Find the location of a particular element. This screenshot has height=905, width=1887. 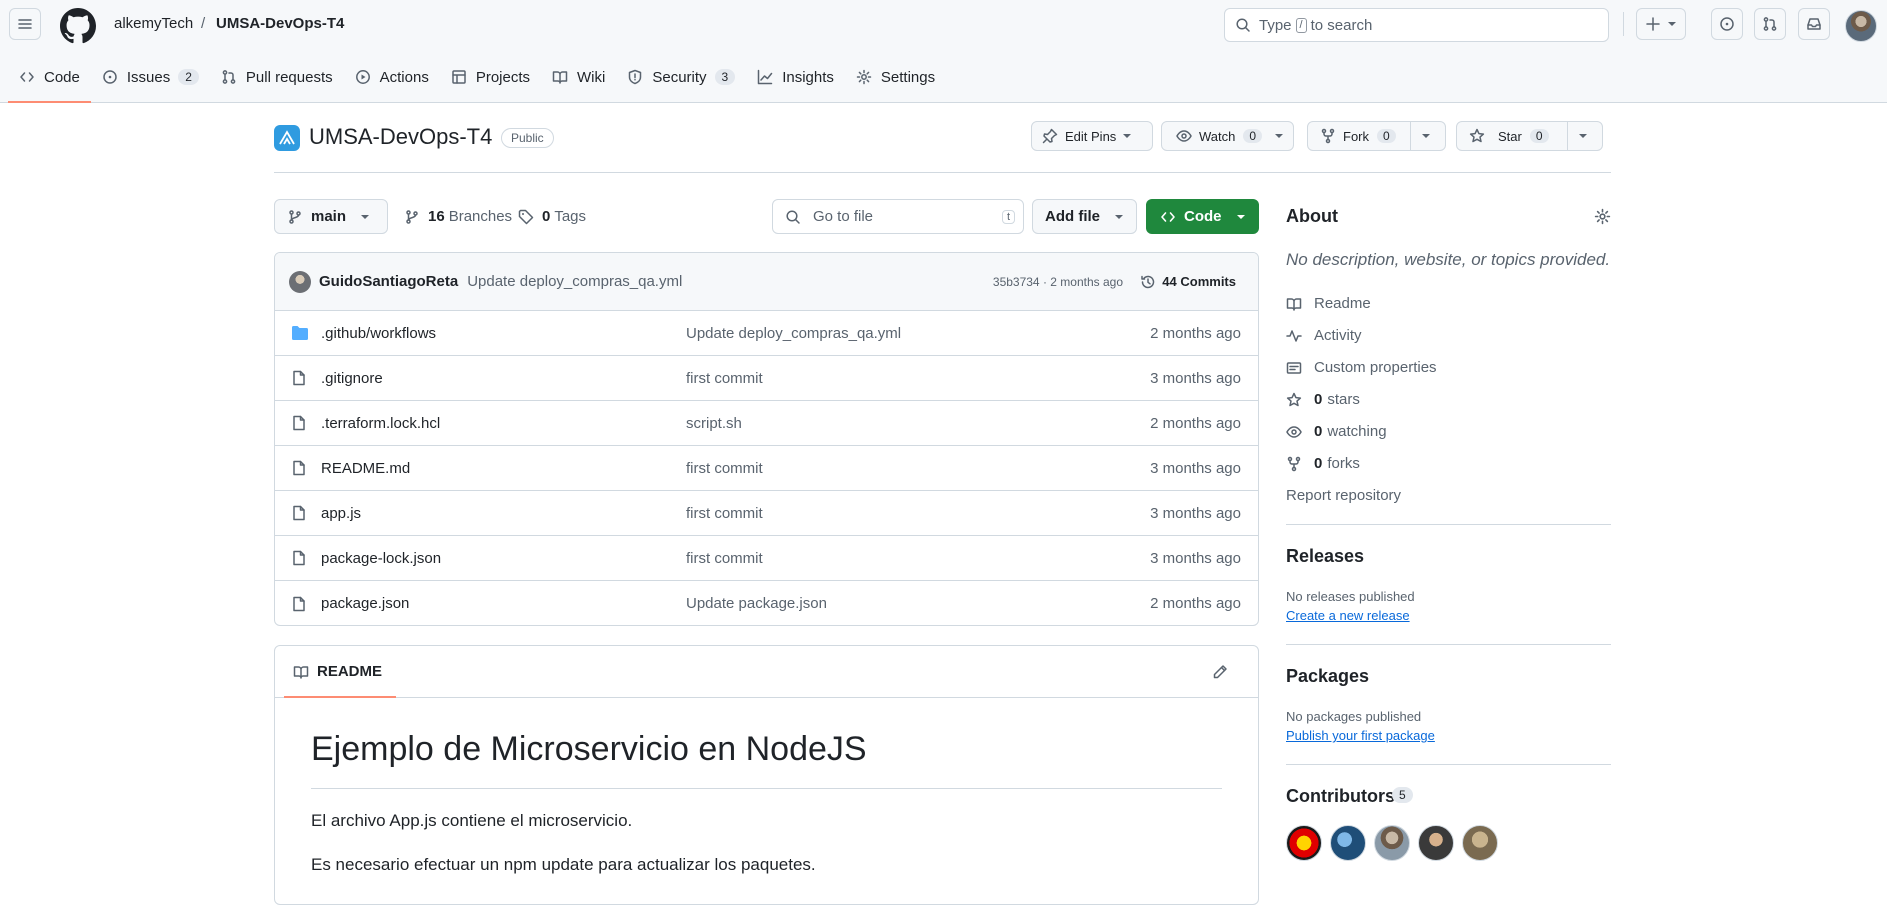

repo-owner-avatar is located at coordinates (287, 138).